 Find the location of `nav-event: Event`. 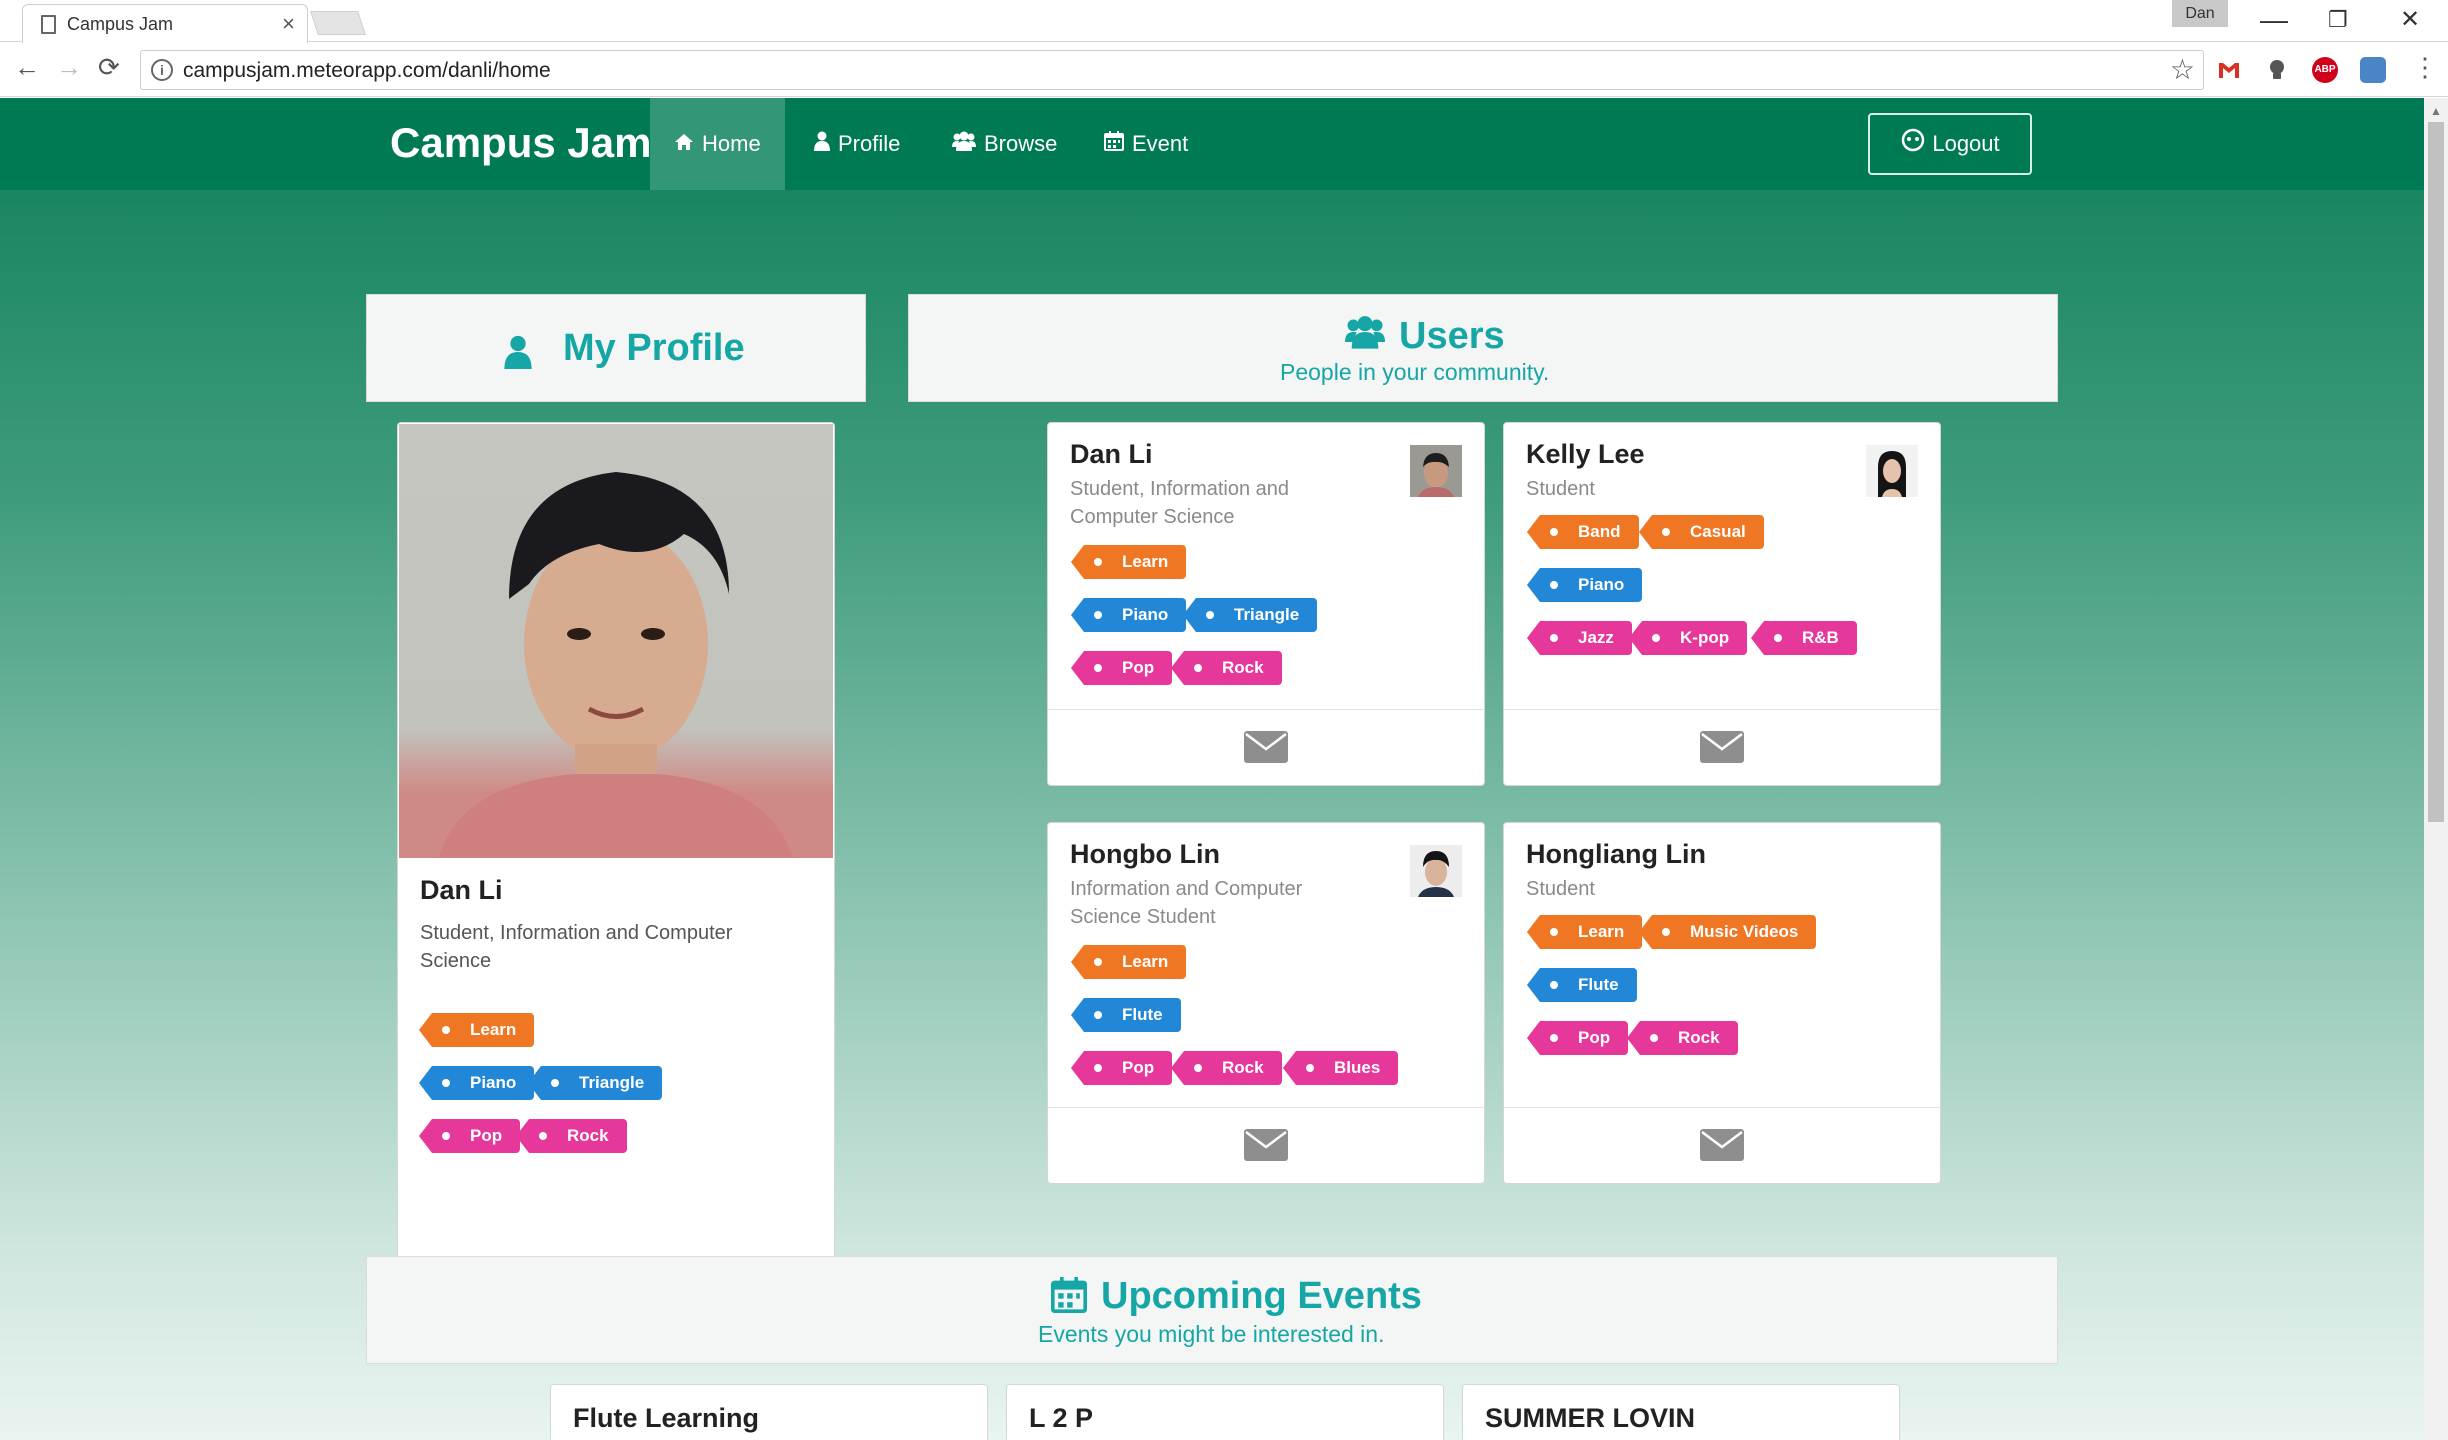

nav-event: Event is located at coordinates (1146, 144).